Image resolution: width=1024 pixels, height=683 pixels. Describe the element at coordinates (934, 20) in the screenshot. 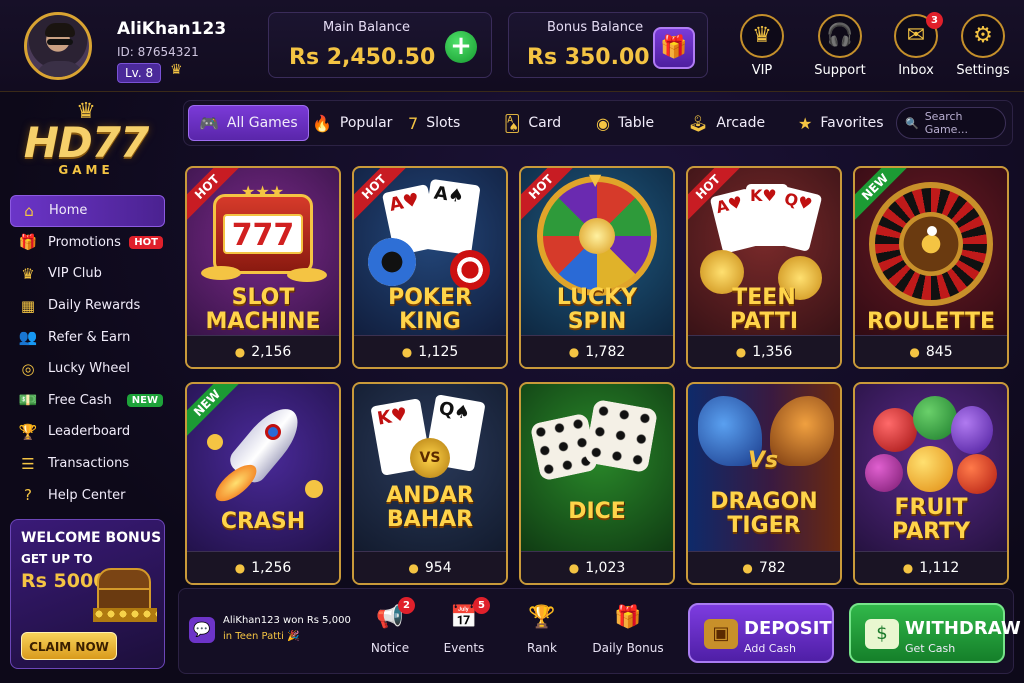

I see `inbox-badge: 3` at that location.